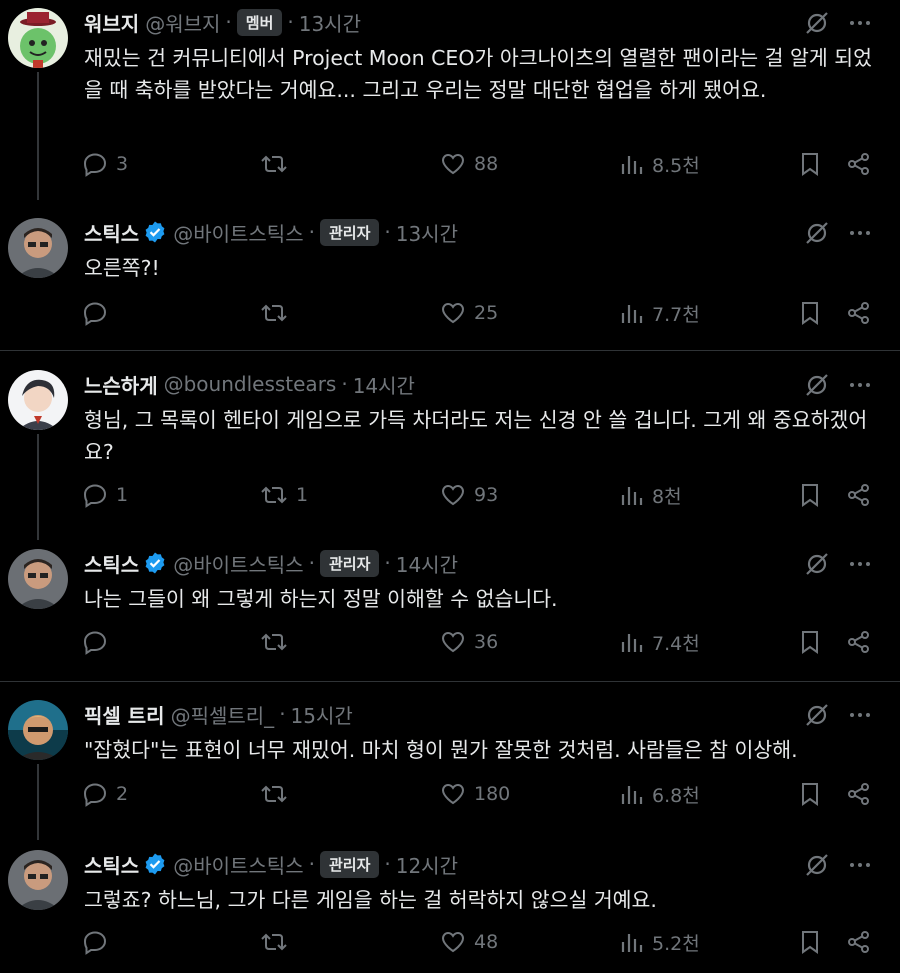  I want to click on action-bar: 48 5.2천, so click(477, 945).